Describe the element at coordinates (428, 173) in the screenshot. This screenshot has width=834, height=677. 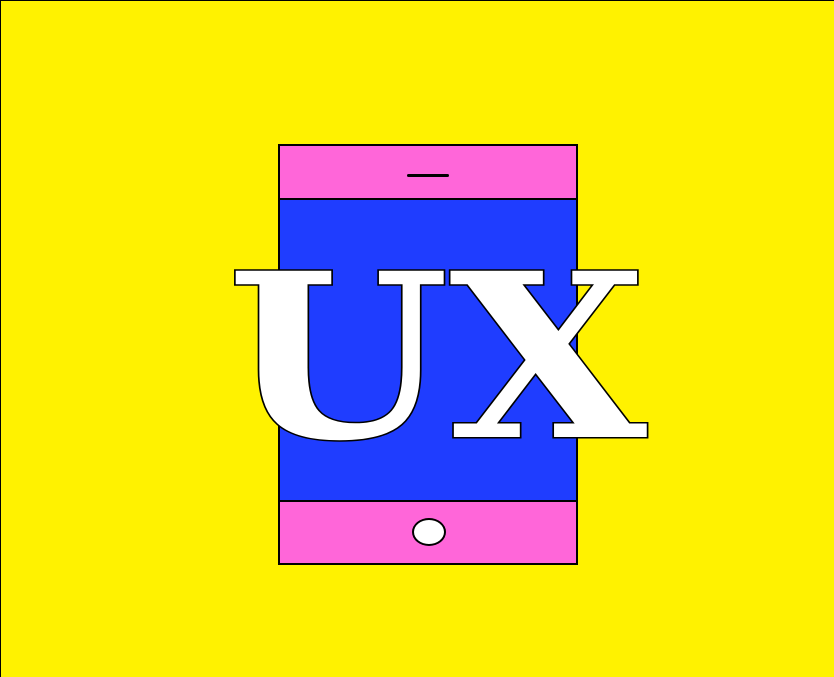
I see `tablet-top-bezel` at that location.